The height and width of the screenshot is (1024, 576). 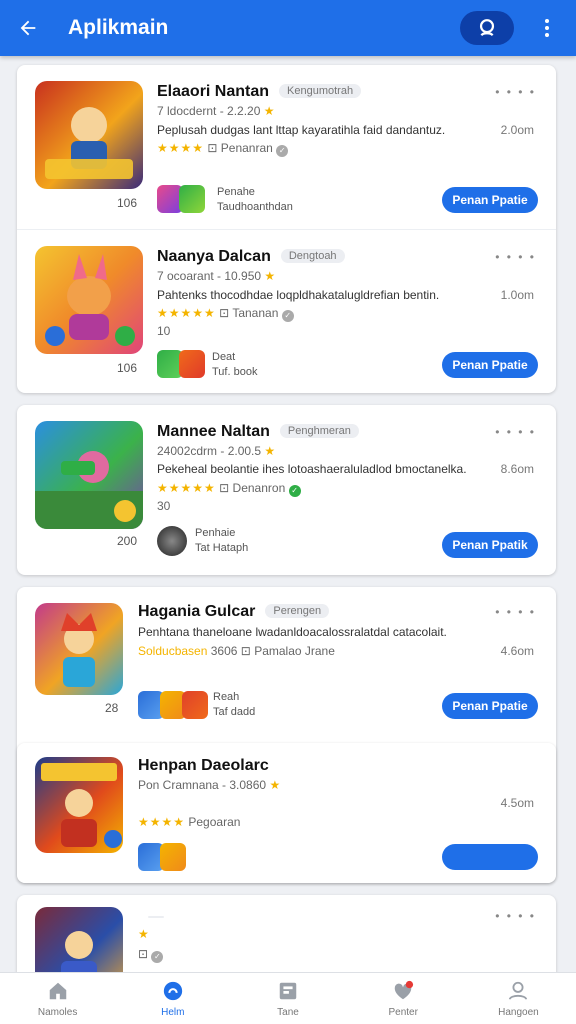 What do you see at coordinates (234, 612) in the screenshot?
I see `app-name: Hagania Gulcar Perengen` at bounding box center [234, 612].